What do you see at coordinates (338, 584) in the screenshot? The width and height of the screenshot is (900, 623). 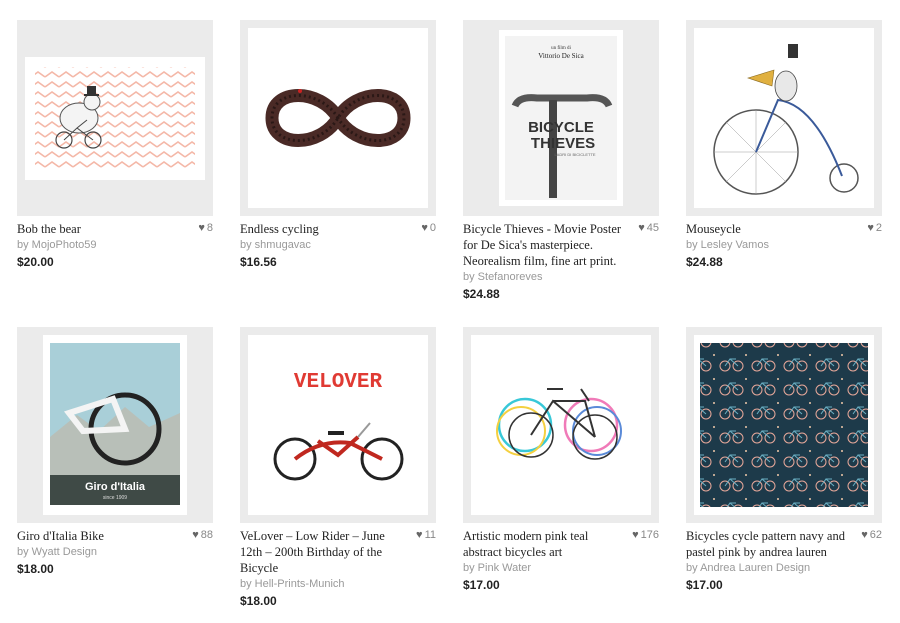 I see `artist-link: by Hell-Prints-Munich` at bounding box center [338, 584].